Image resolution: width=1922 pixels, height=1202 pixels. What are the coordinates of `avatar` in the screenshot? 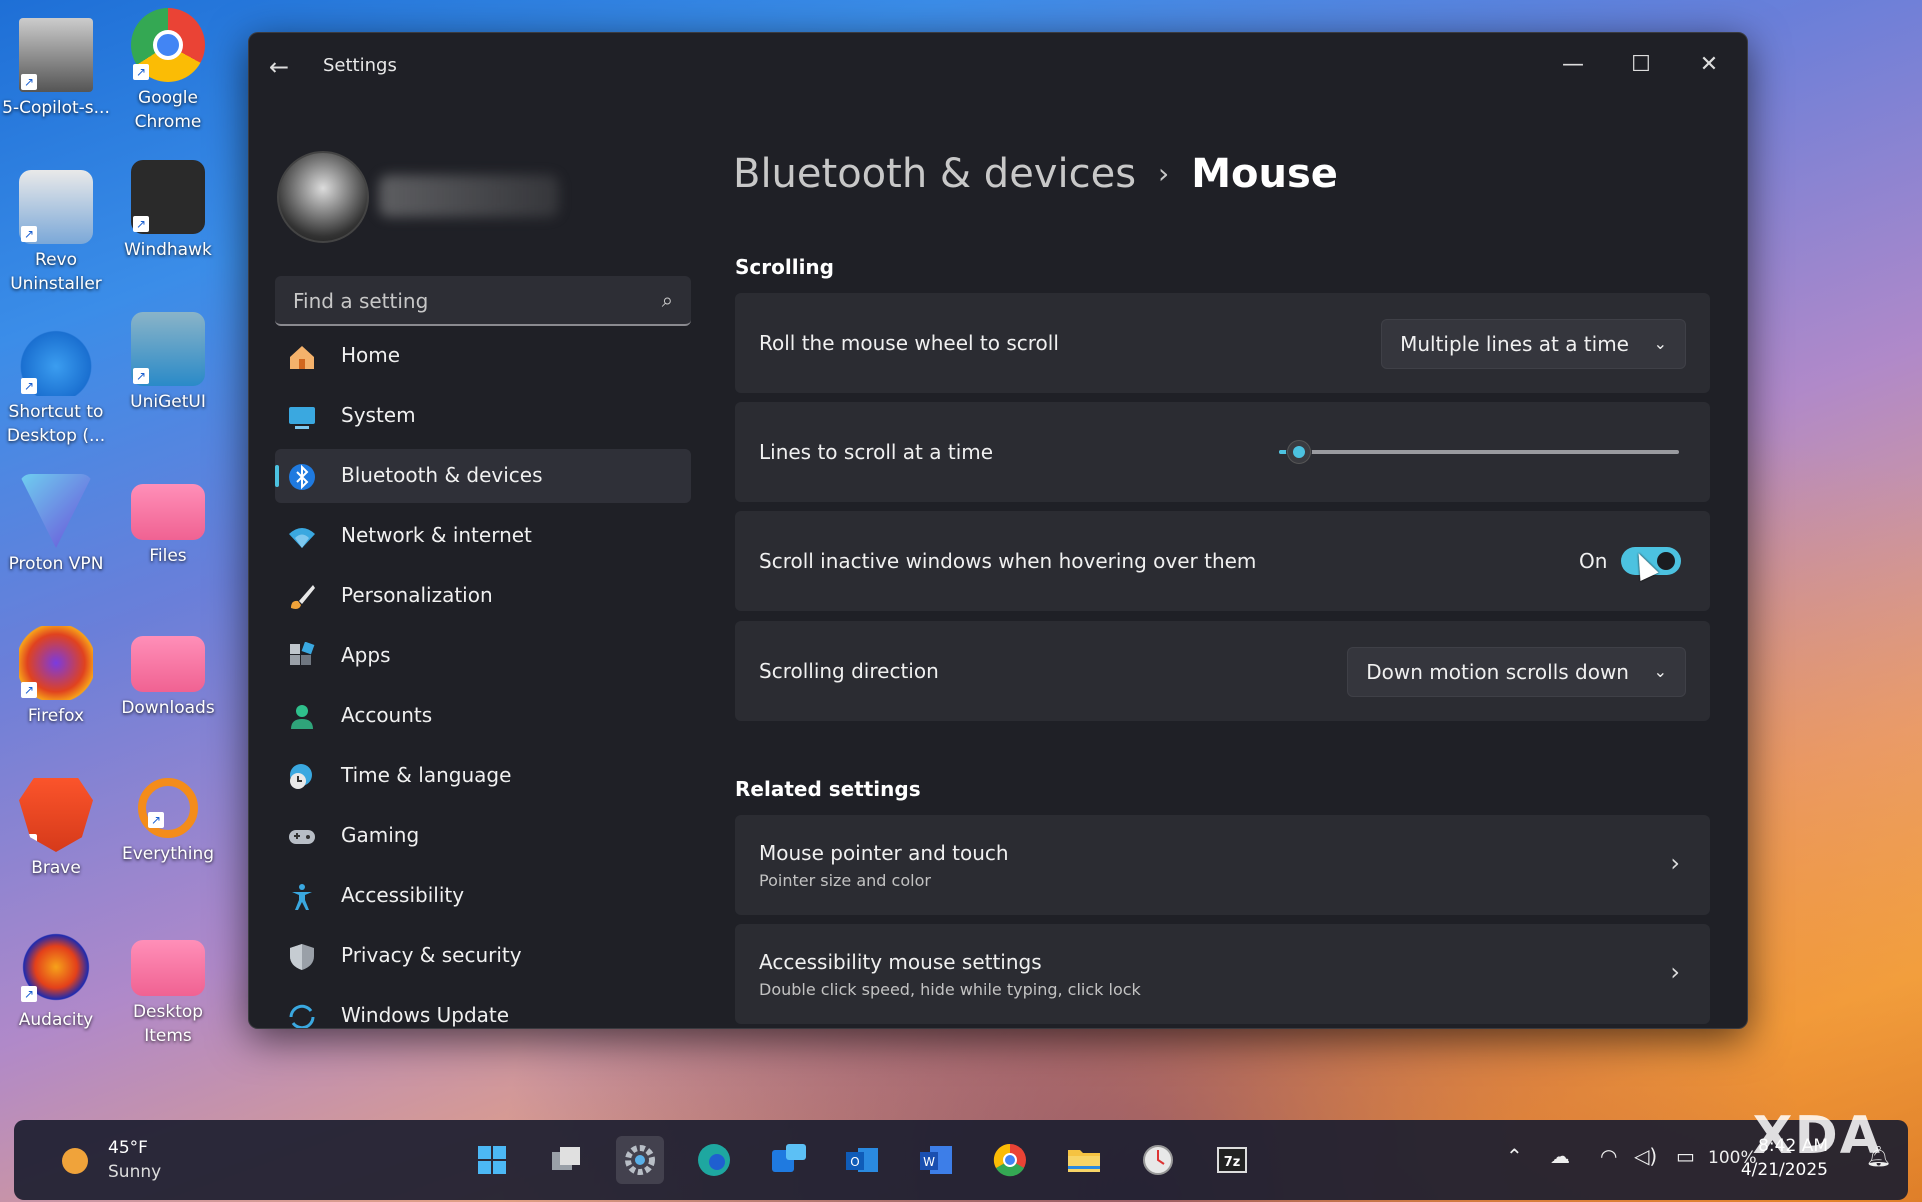 It's located at (323, 197).